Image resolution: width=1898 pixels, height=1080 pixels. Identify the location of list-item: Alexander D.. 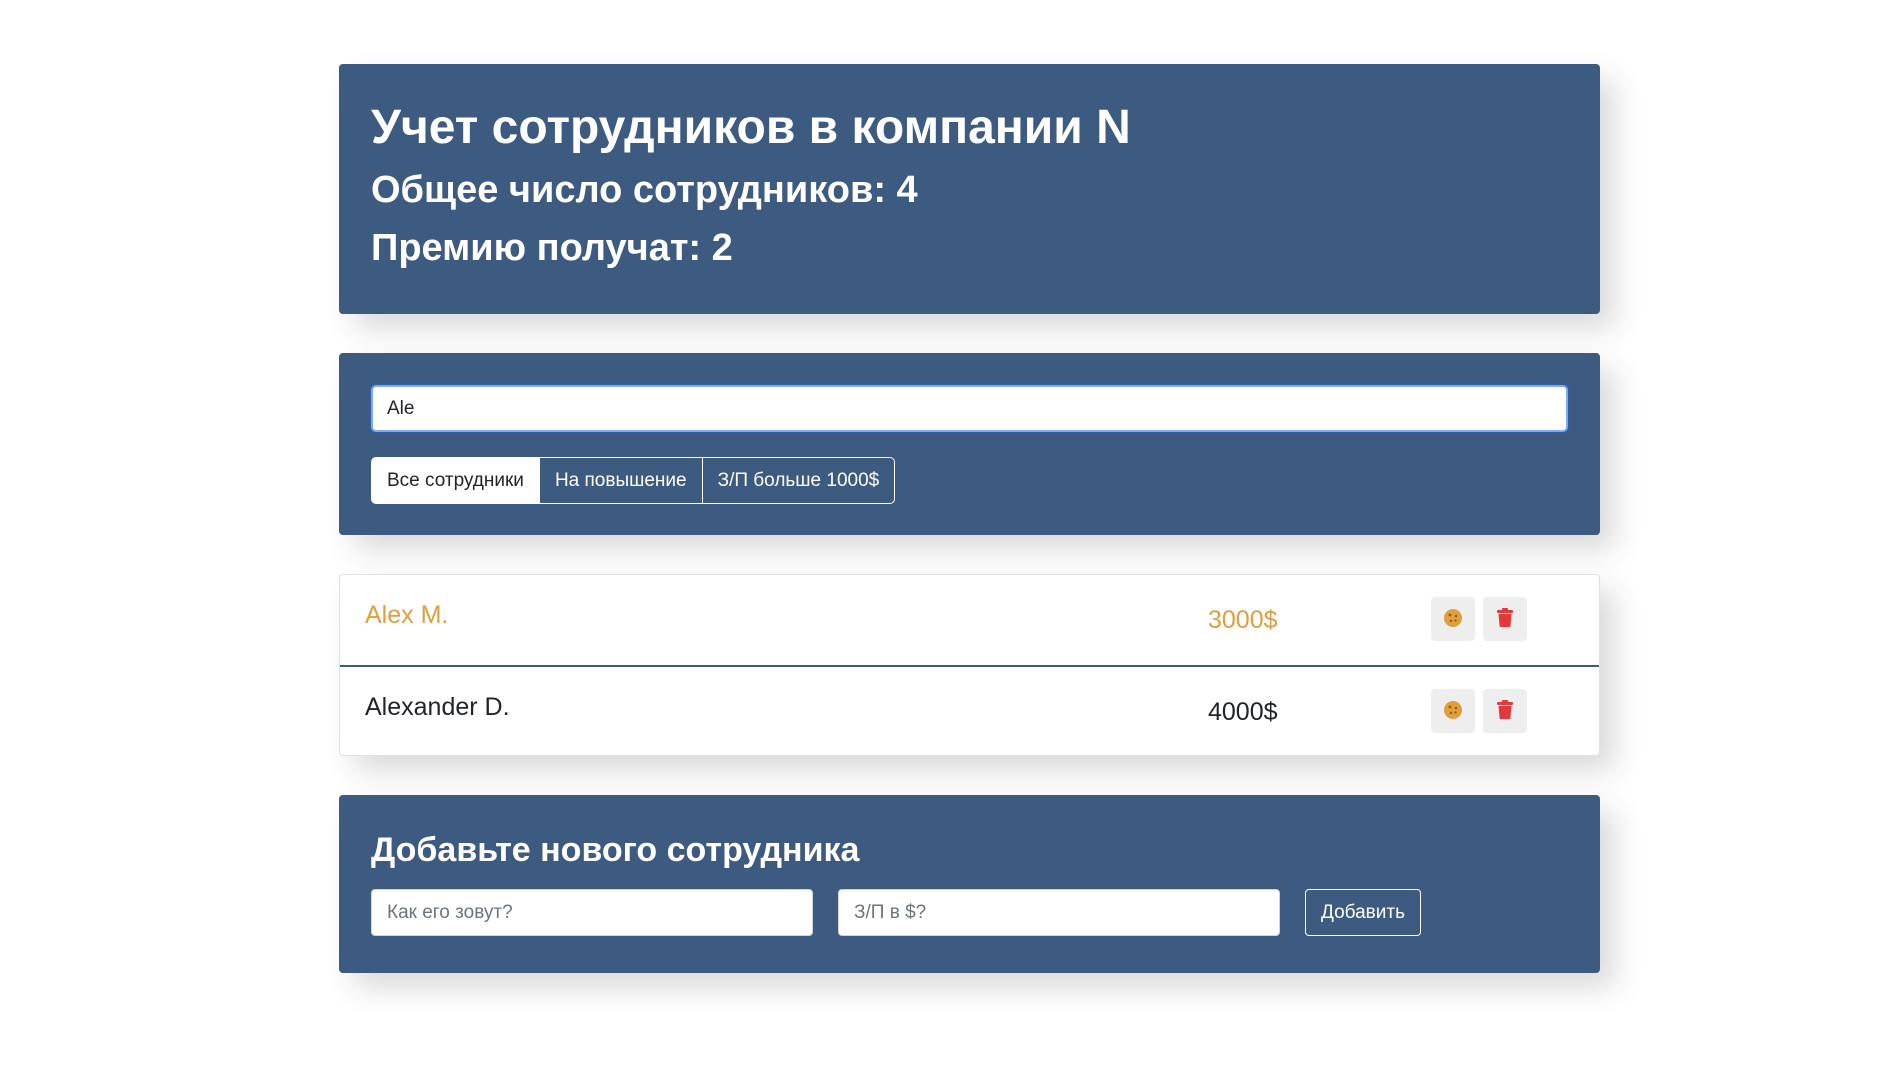
(969, 710).